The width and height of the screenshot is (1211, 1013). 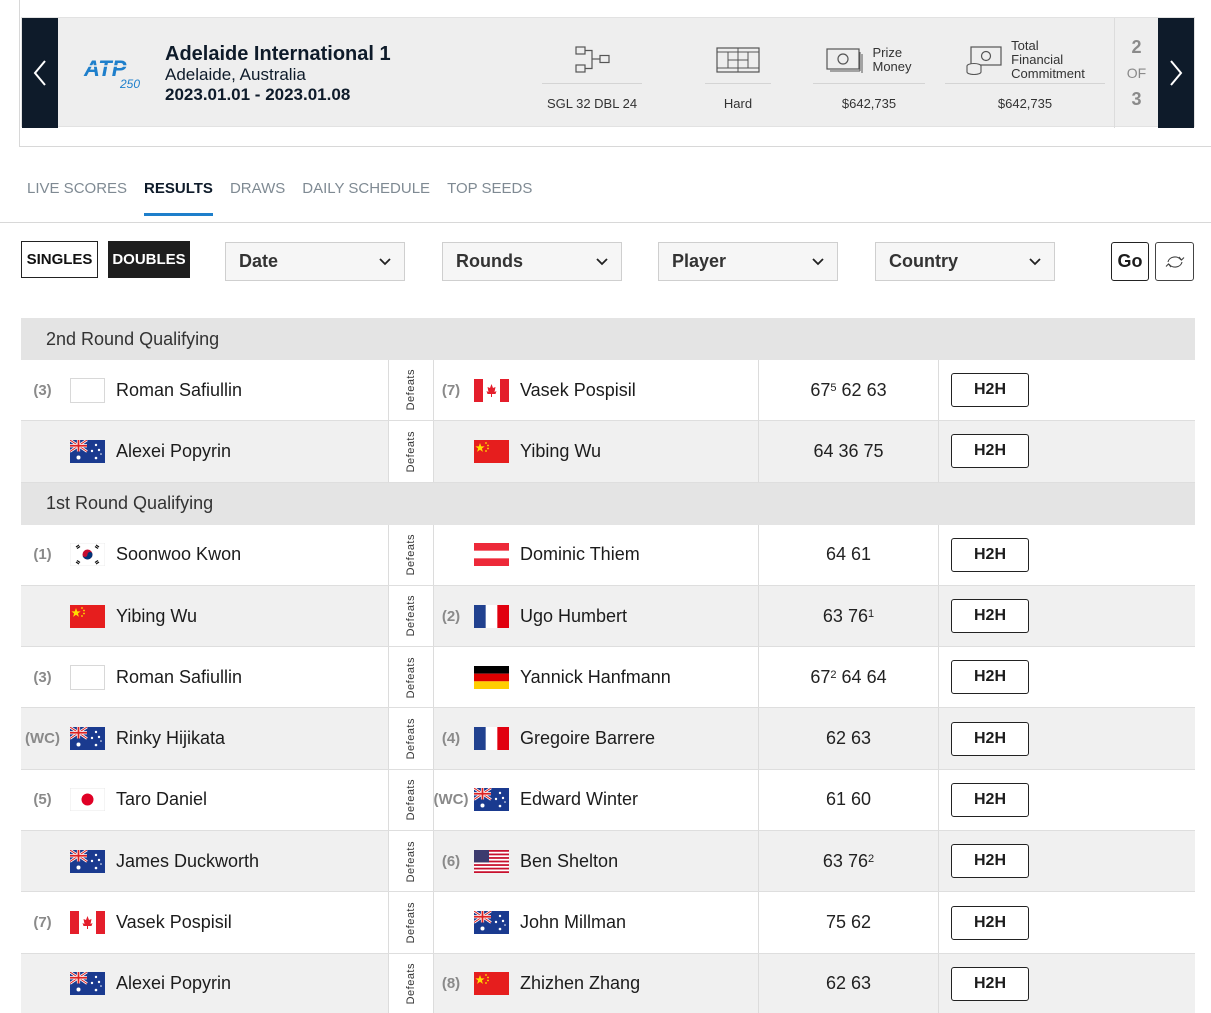 I want to click on winner-name: Vasek Pospisil, so click(x=171, y=922).